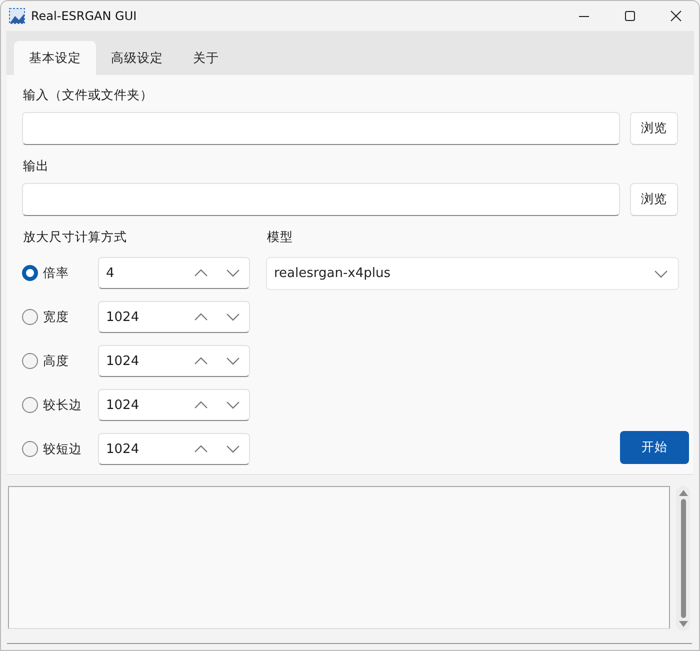 The height and width of the screenshot is (651, 700). What do you see at coordinates (55, 58) in the screenshot?
I see `tab: 基本设定` at bounding box center [55, 58].